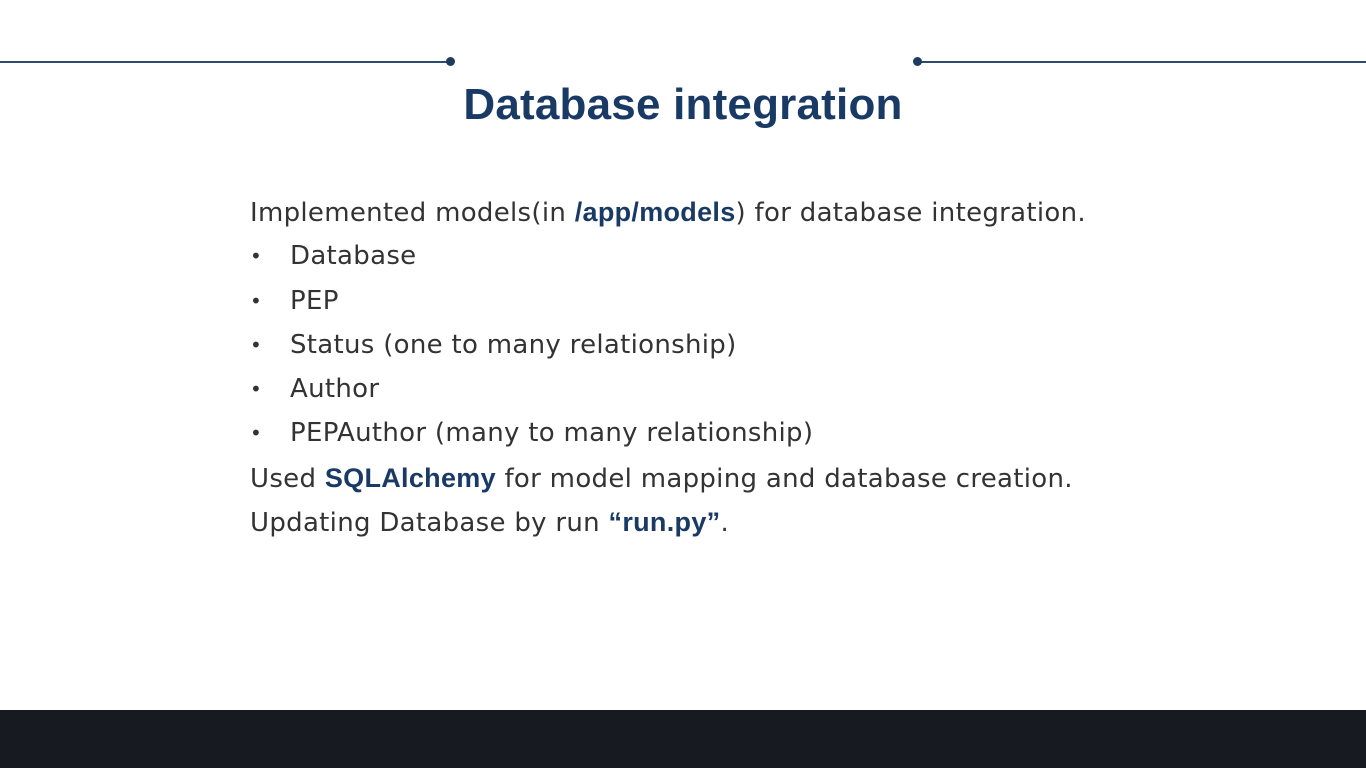 Image resolution: width=1366 pixels, height=768 pixels. Describe the element at coordinates (410, 477) in the screenshot. I see `sqlalchemy-highlight: SQLAlchemy` at that location.